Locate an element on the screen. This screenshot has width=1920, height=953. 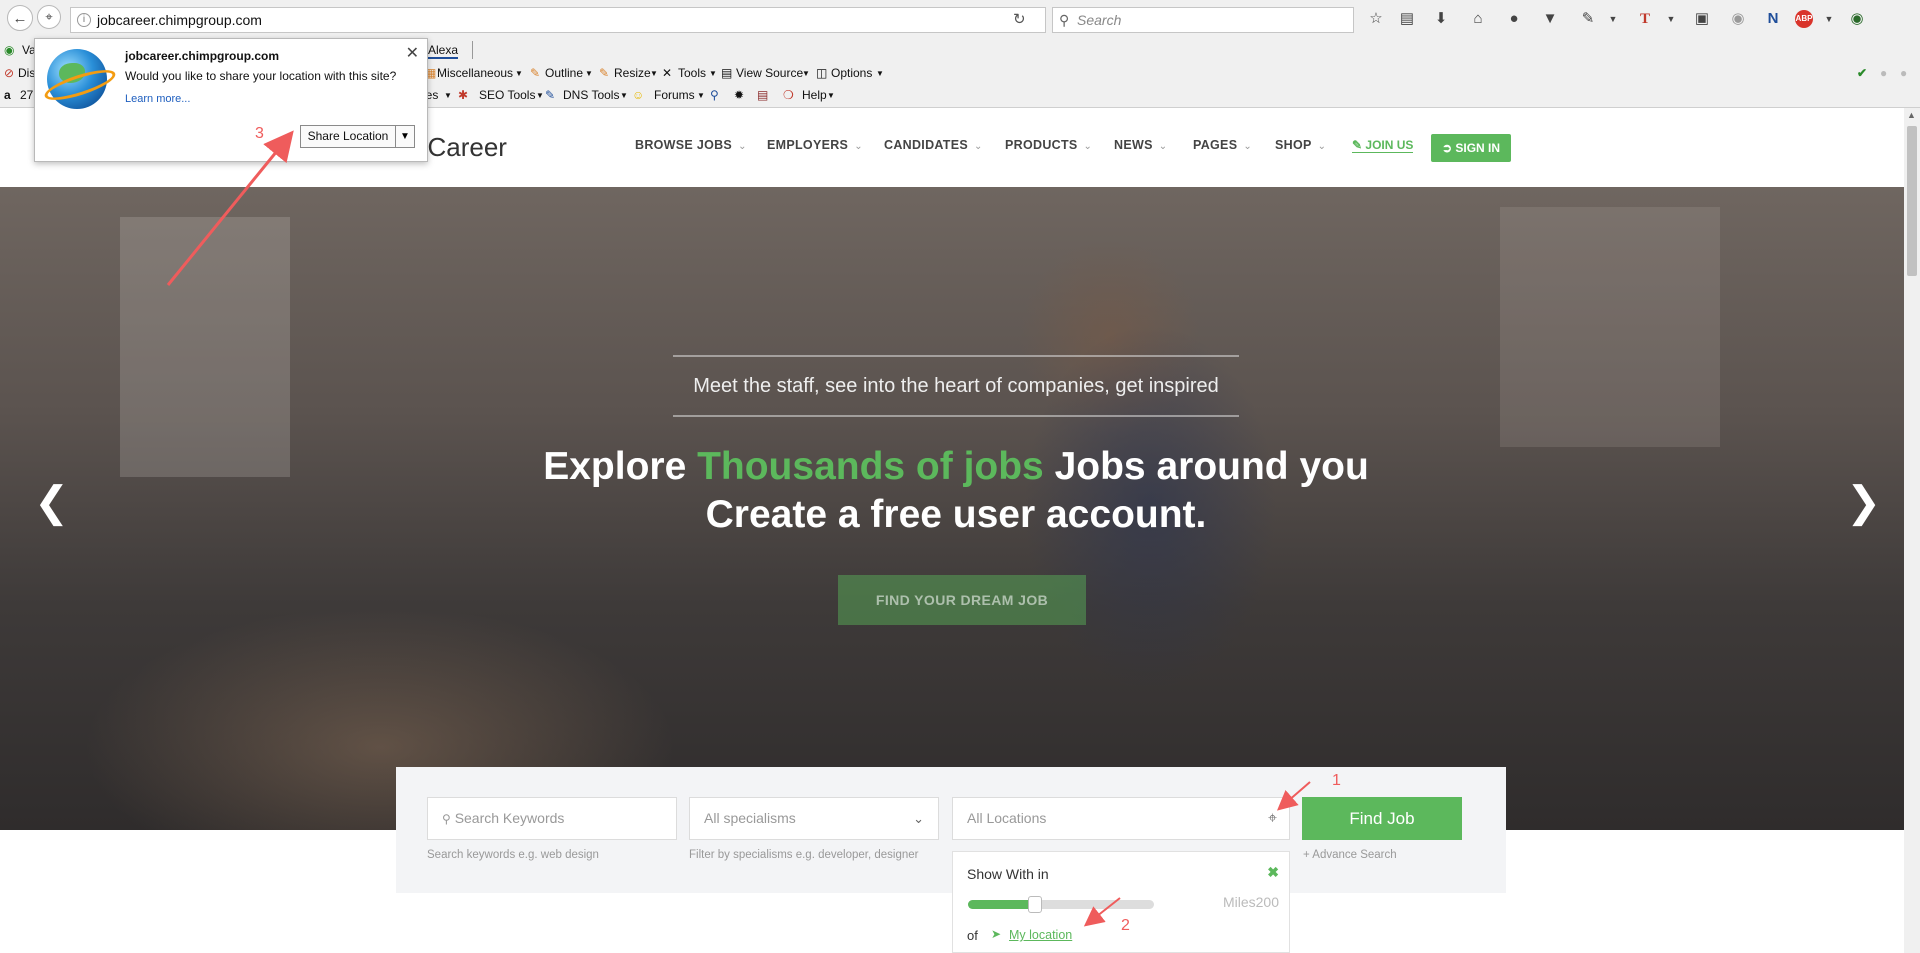
resize-menu: Resize is located at coordinates (632, 73).